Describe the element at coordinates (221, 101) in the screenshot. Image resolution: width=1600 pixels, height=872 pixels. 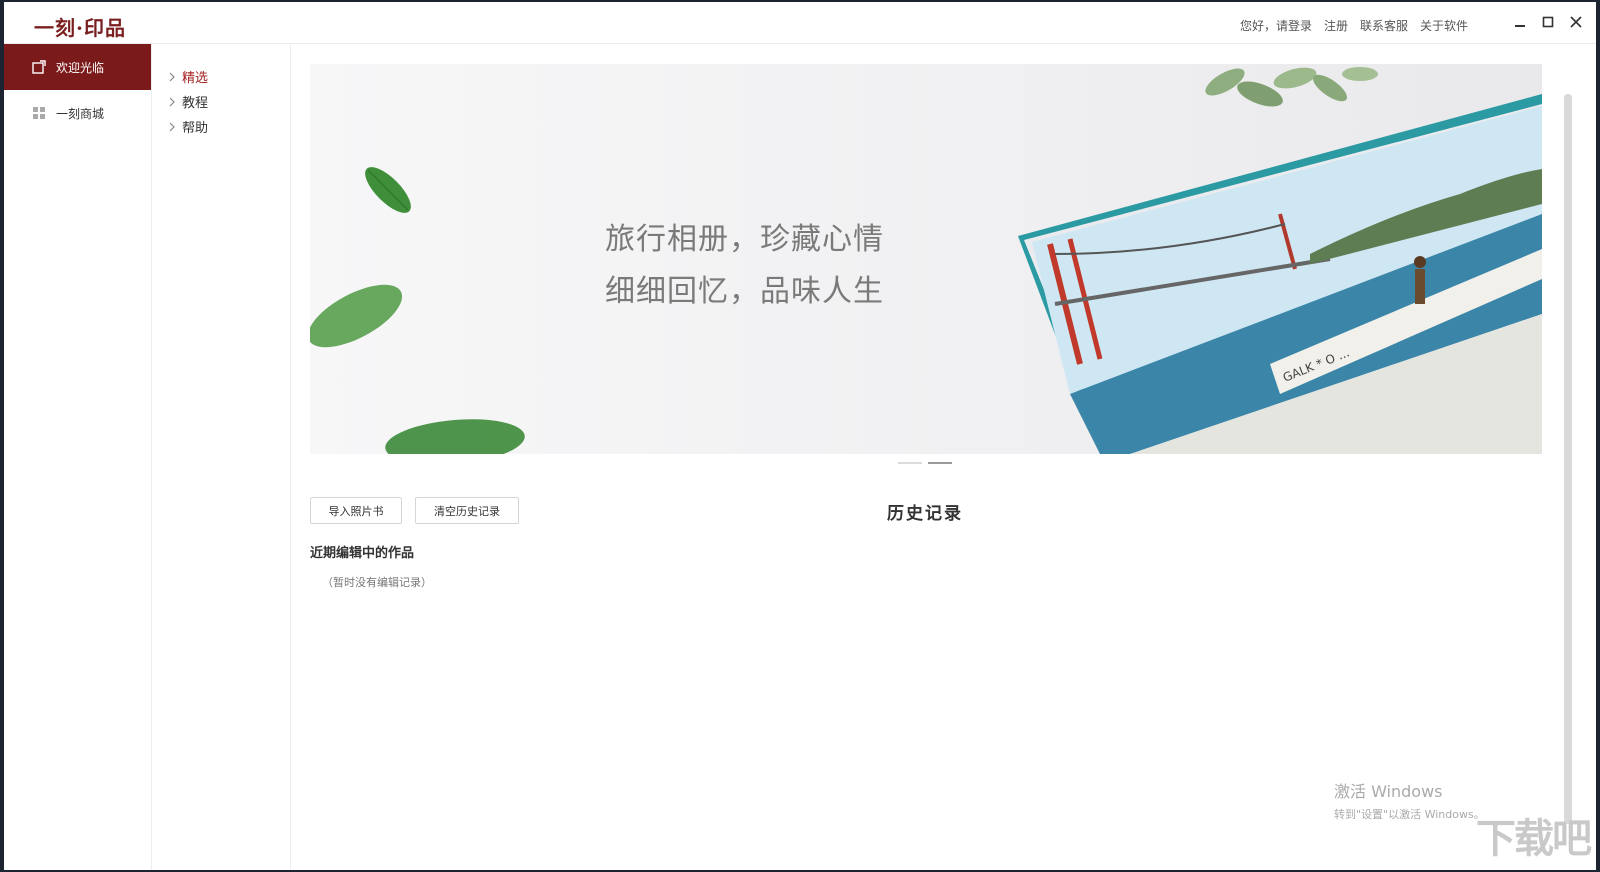
I see `sub-item-tutorial: 教程` at that location.